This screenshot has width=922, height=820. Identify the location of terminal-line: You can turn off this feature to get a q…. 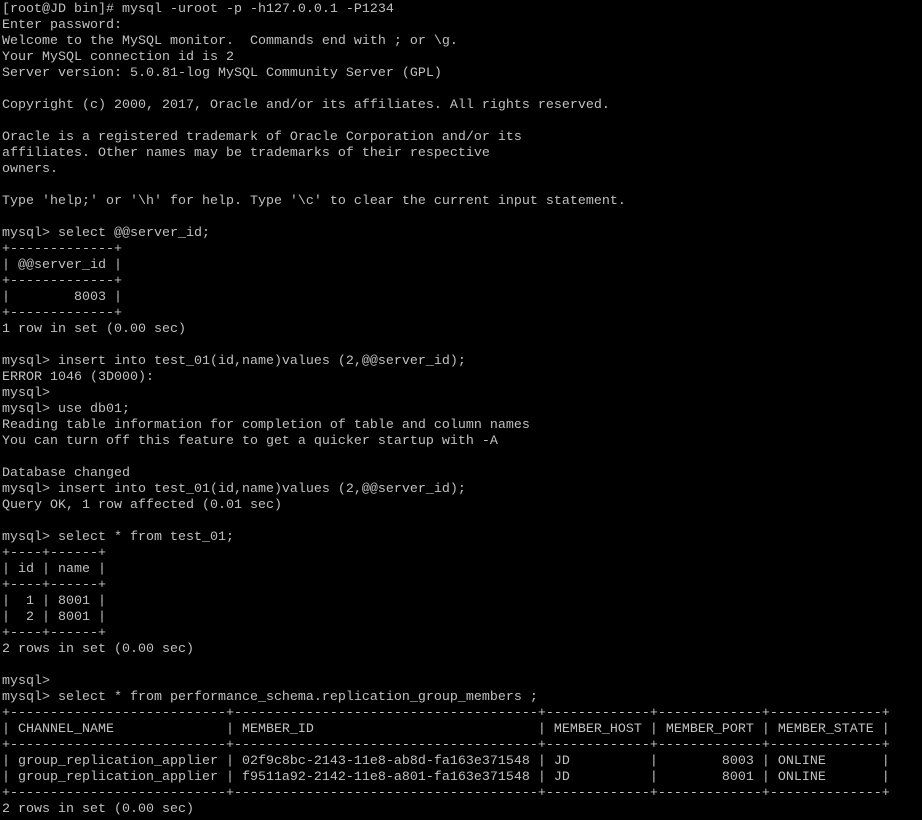
(250, 441).